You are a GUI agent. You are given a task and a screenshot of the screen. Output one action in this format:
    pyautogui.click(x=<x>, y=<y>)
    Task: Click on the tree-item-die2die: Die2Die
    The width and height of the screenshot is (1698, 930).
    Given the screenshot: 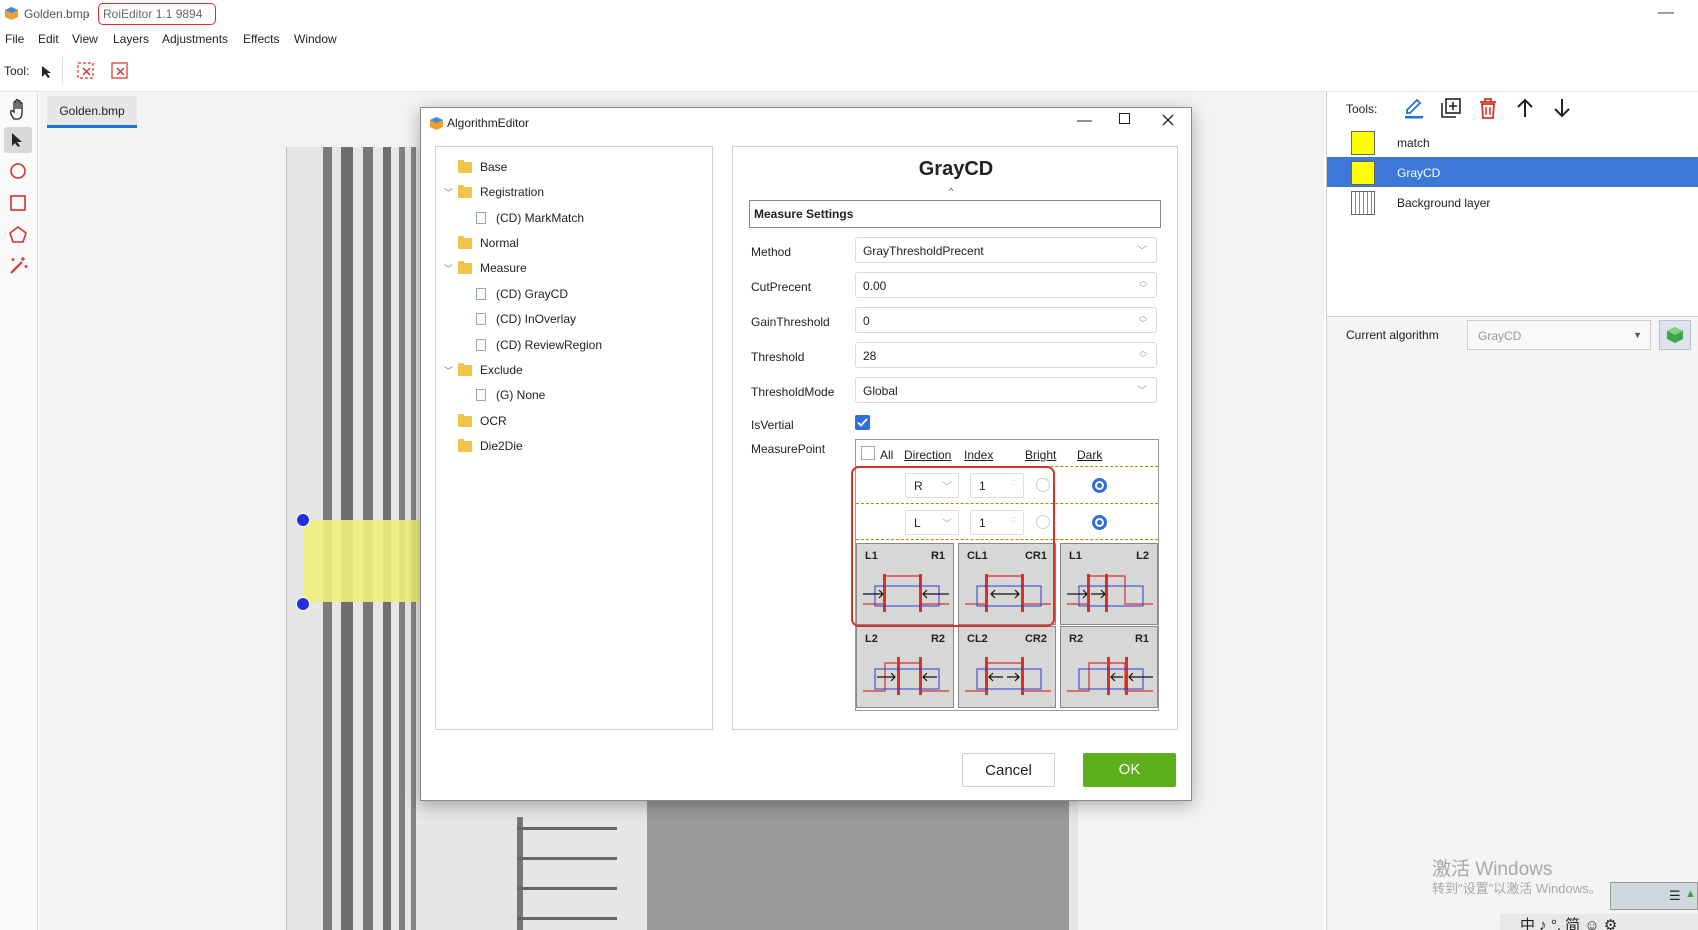 What is the action you would take?
    pyautogui.click(x=490, y=445)
    